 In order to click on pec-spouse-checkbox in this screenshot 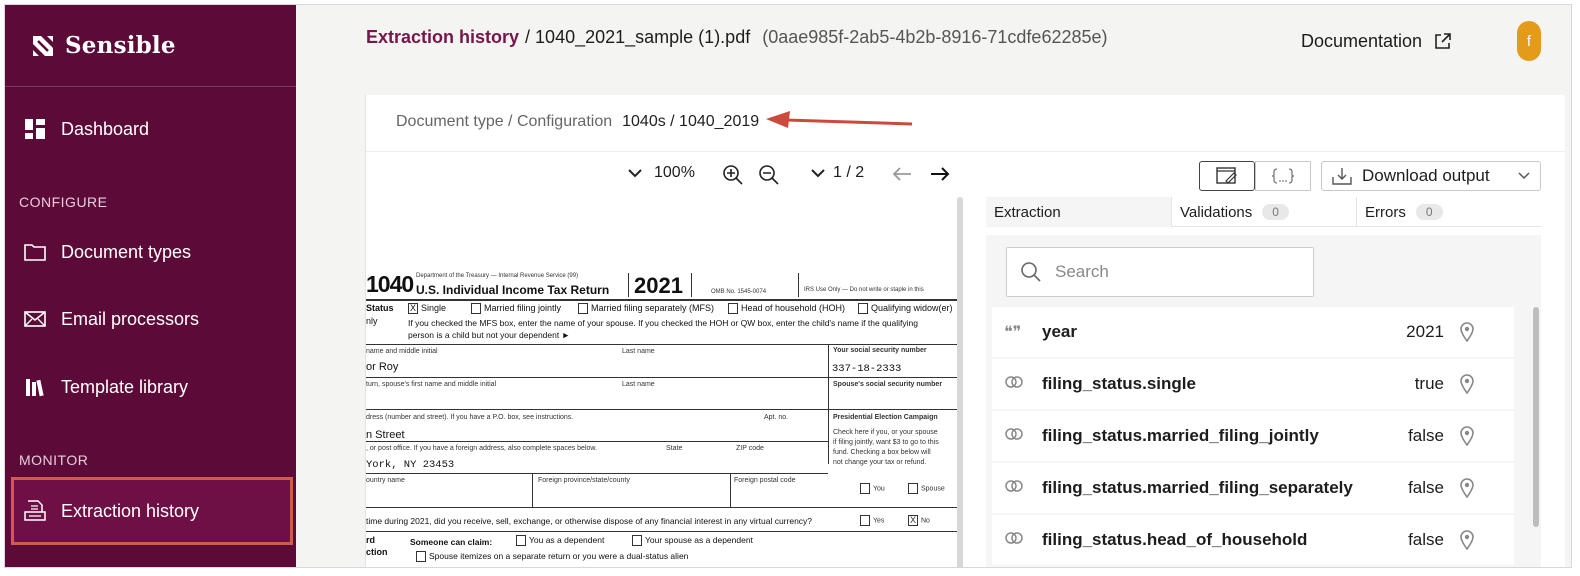, I will do `click(913, 488)`.